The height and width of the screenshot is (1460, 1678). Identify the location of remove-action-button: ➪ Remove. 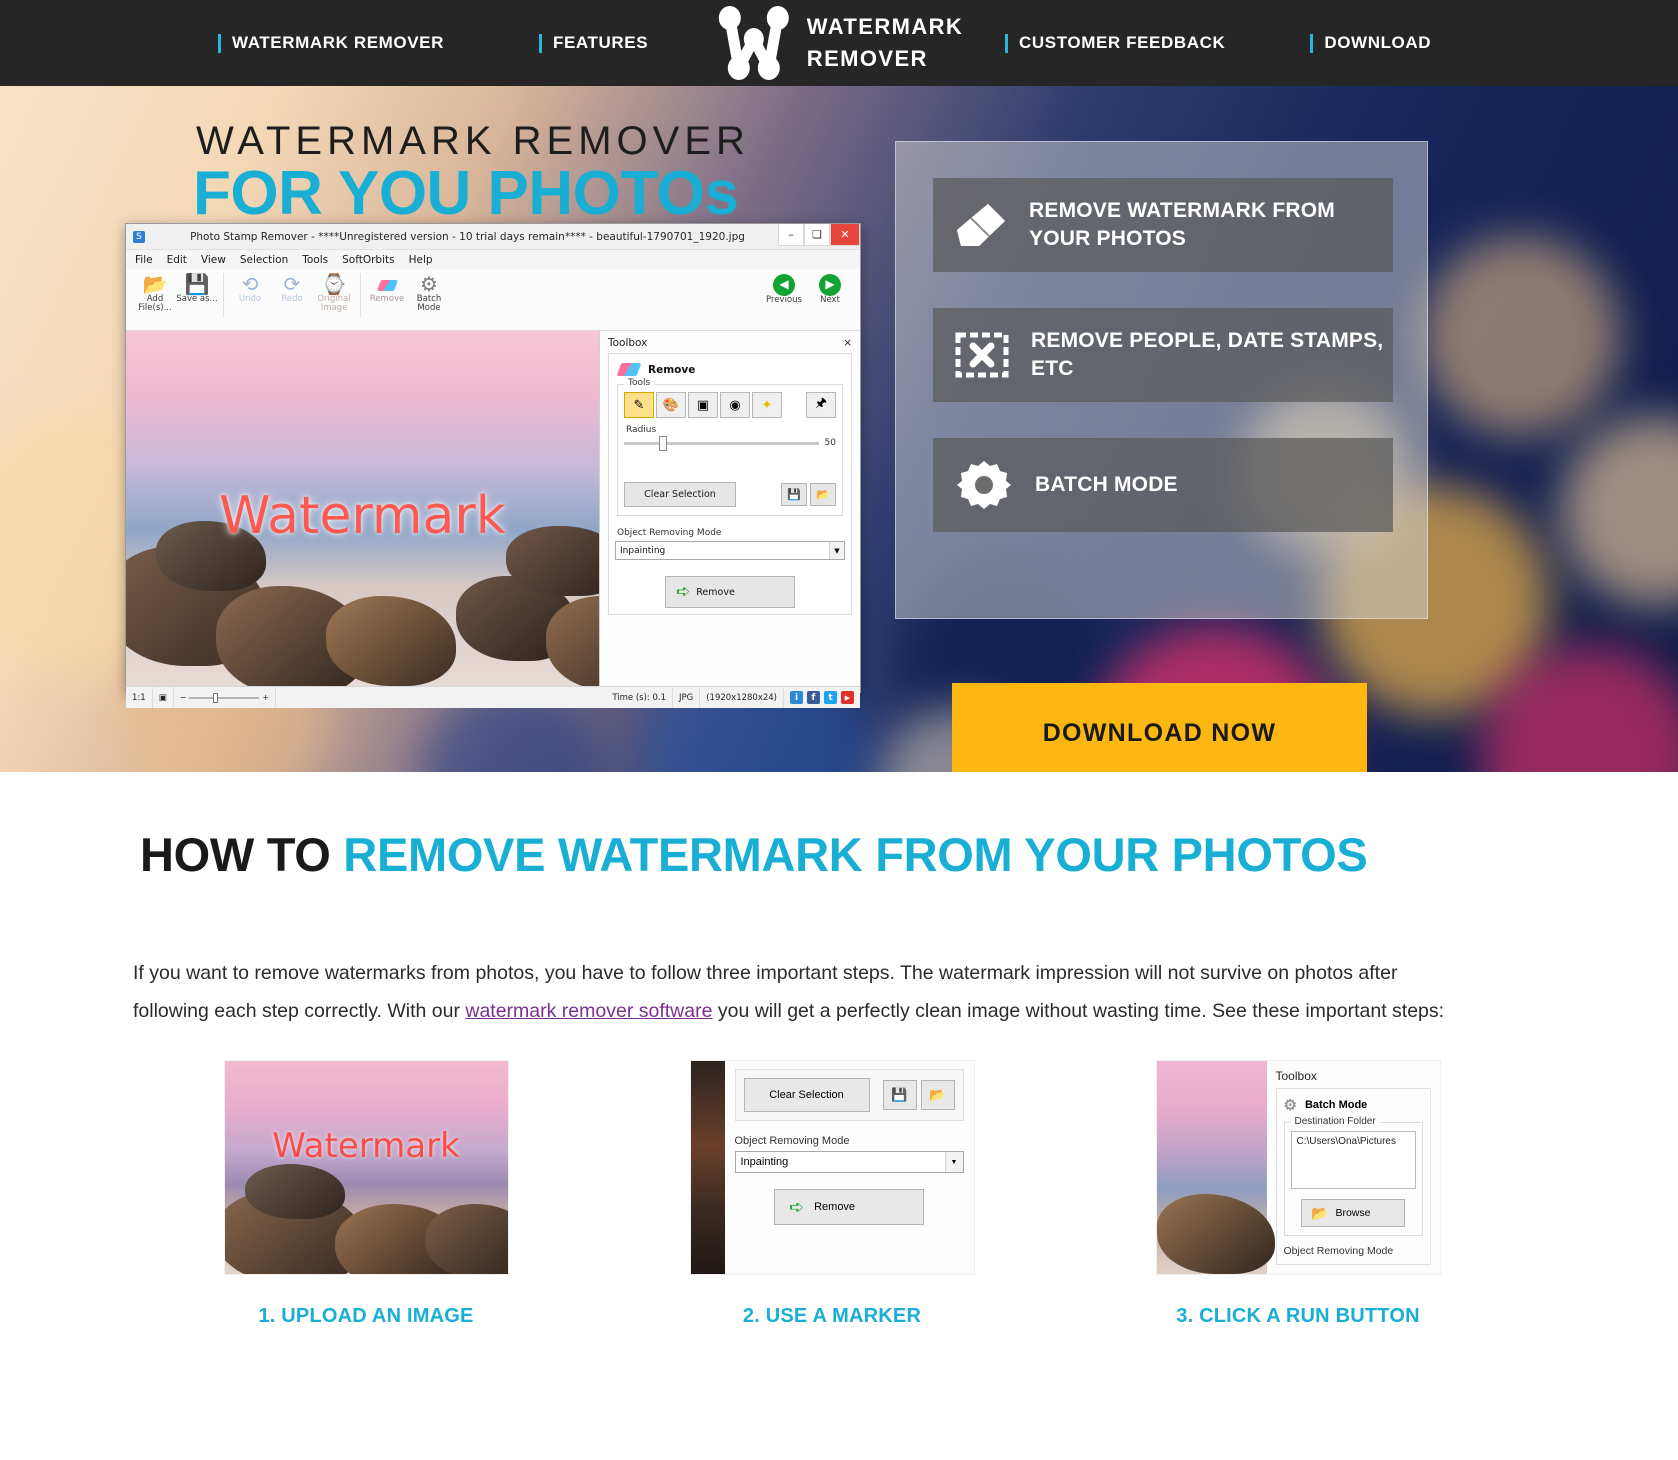
(730, 592).